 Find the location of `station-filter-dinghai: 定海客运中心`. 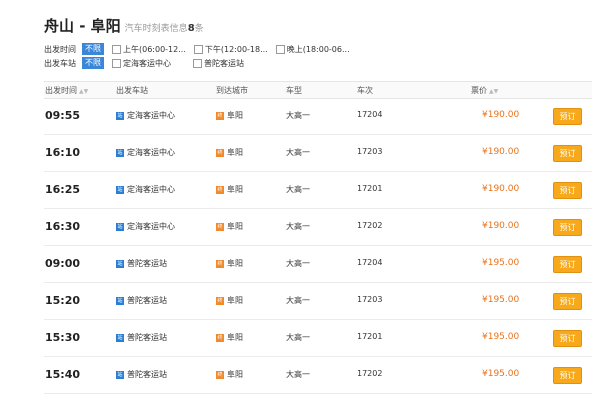

station-filter-dinghai: 定海客运中心 is located at coordinates (141, 63).